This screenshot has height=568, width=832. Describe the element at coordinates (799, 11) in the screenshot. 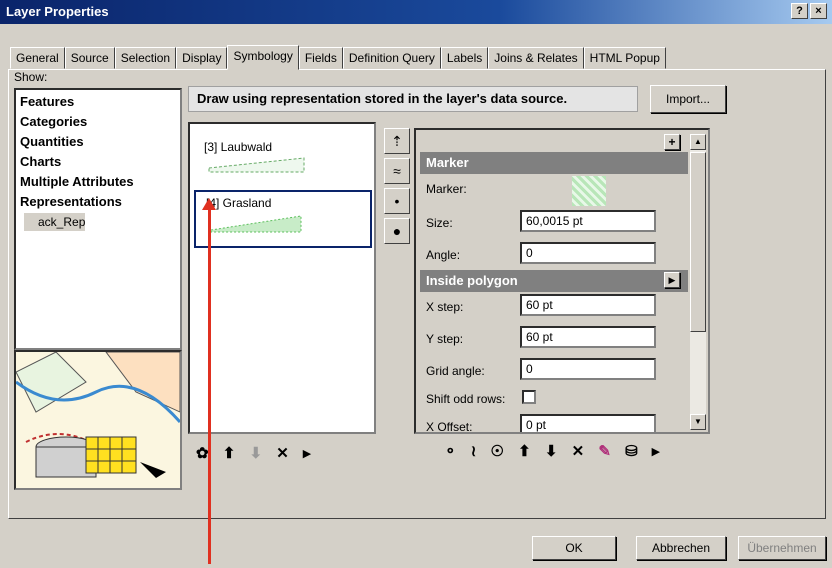

I see `help-button: ?` at that location.